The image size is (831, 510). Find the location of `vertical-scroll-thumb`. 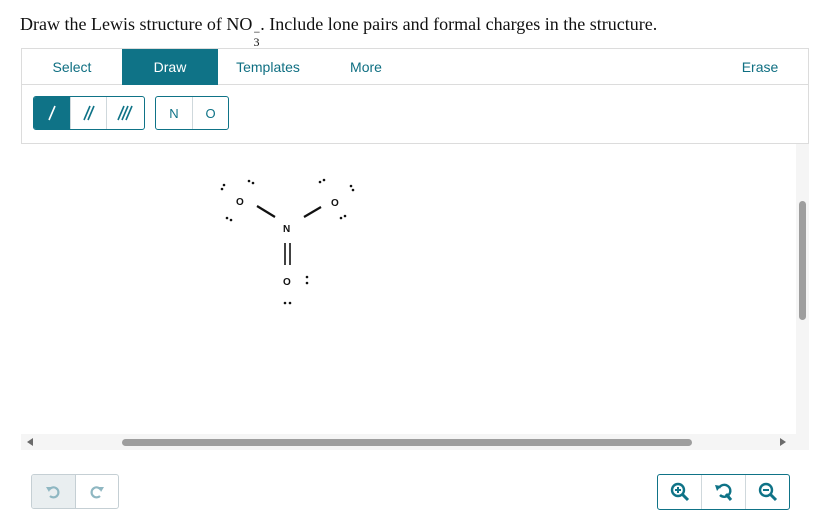

vertical-scroll-thumb is located at coordinates (802, 260).